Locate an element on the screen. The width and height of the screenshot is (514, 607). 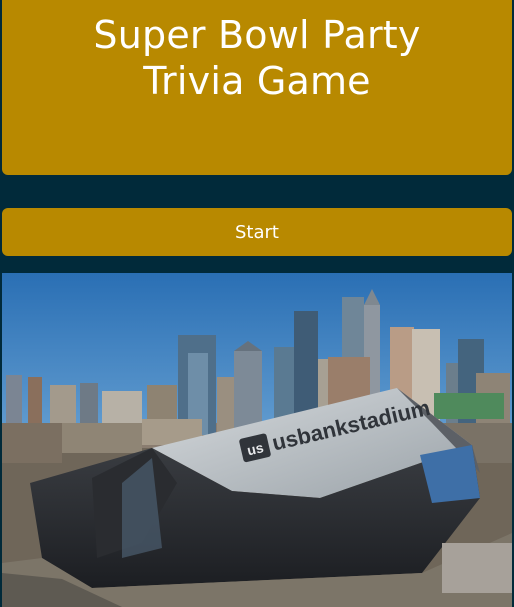
page-title: Super Bowl Party Trivia Game is located at coordinates (257, 58).